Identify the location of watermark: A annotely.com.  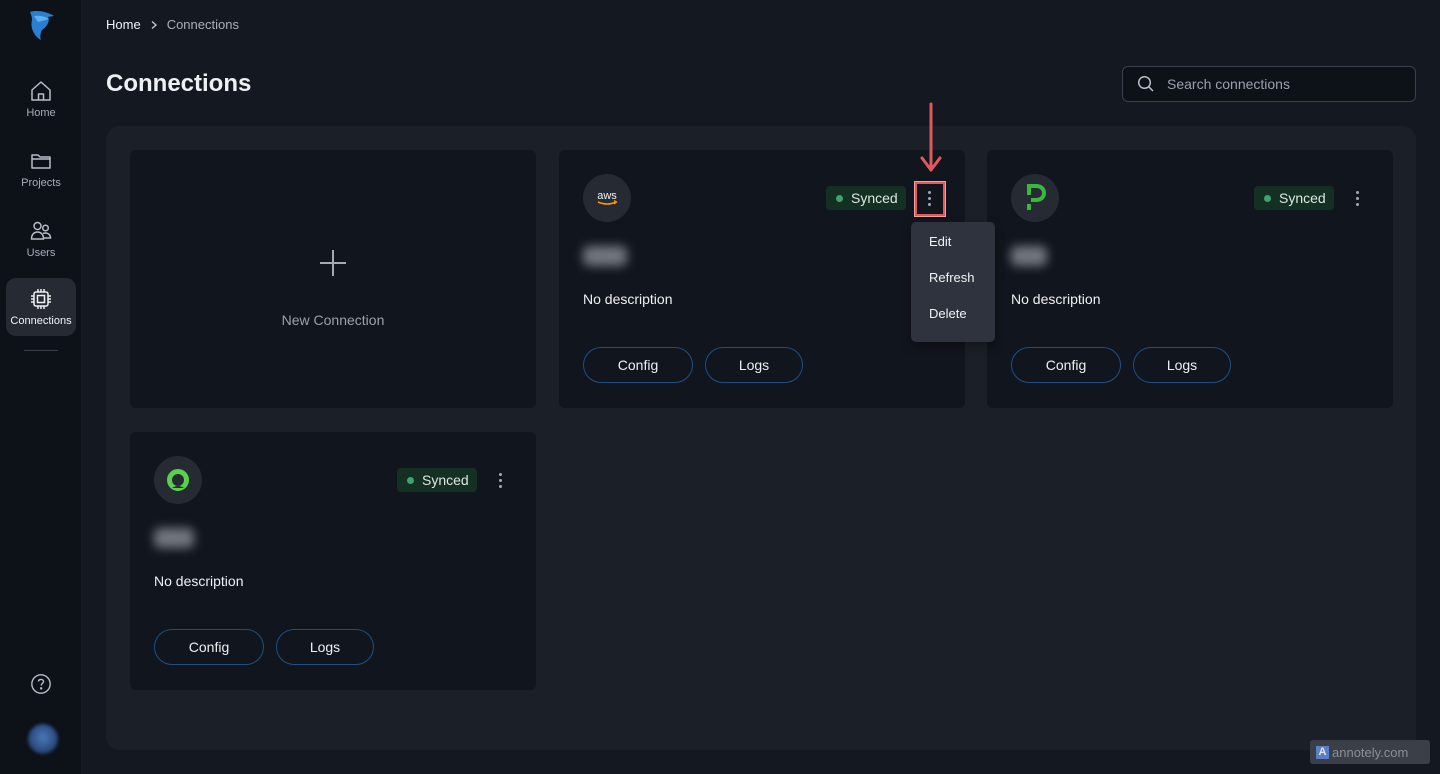
(1370, 752).